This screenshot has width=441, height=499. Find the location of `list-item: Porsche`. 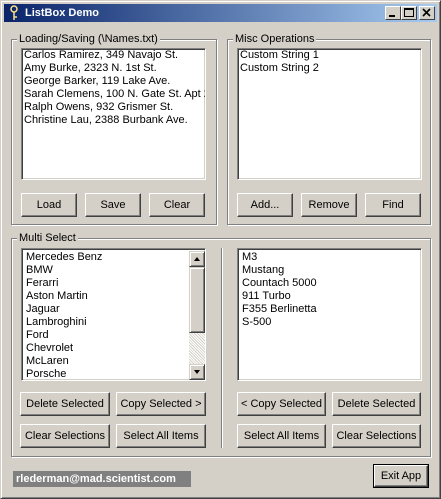

list-item: Porsche is located at coordinates (106, 374).